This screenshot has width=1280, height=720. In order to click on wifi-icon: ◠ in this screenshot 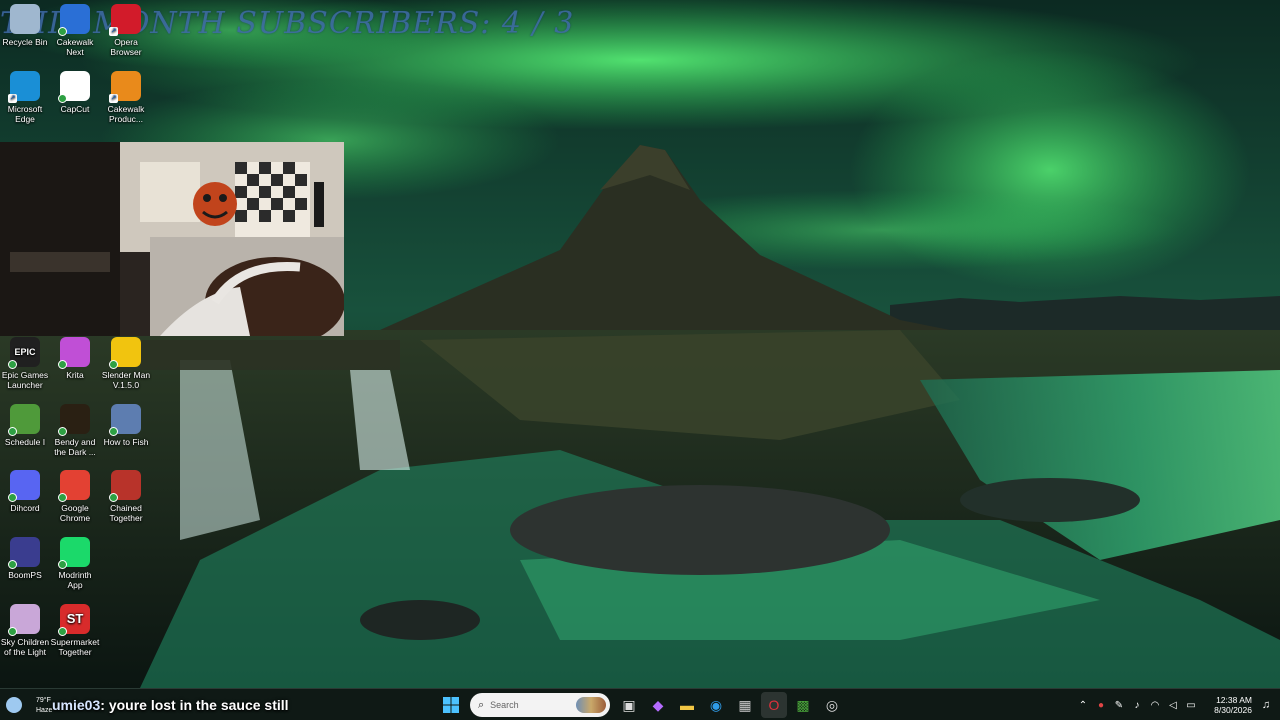, I will do `click(1155, 705)`.